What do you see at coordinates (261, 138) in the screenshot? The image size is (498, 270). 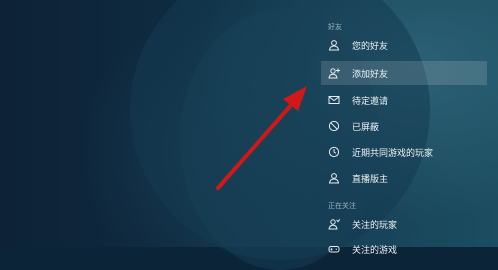 I see `red-annotation-arrow` at bounding box center [261, 138].